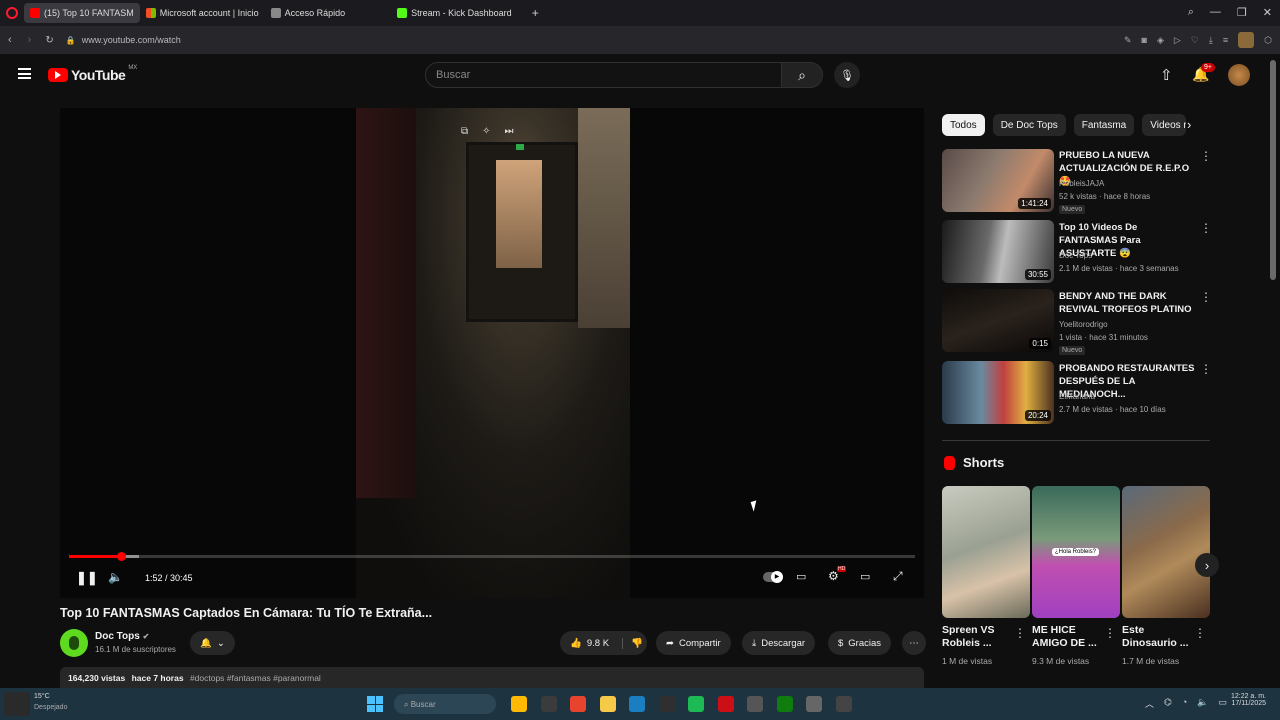 The height and width of the screenshot is (720, 1280). I want to click on hamburger-menu-icon, so click(24, 73).